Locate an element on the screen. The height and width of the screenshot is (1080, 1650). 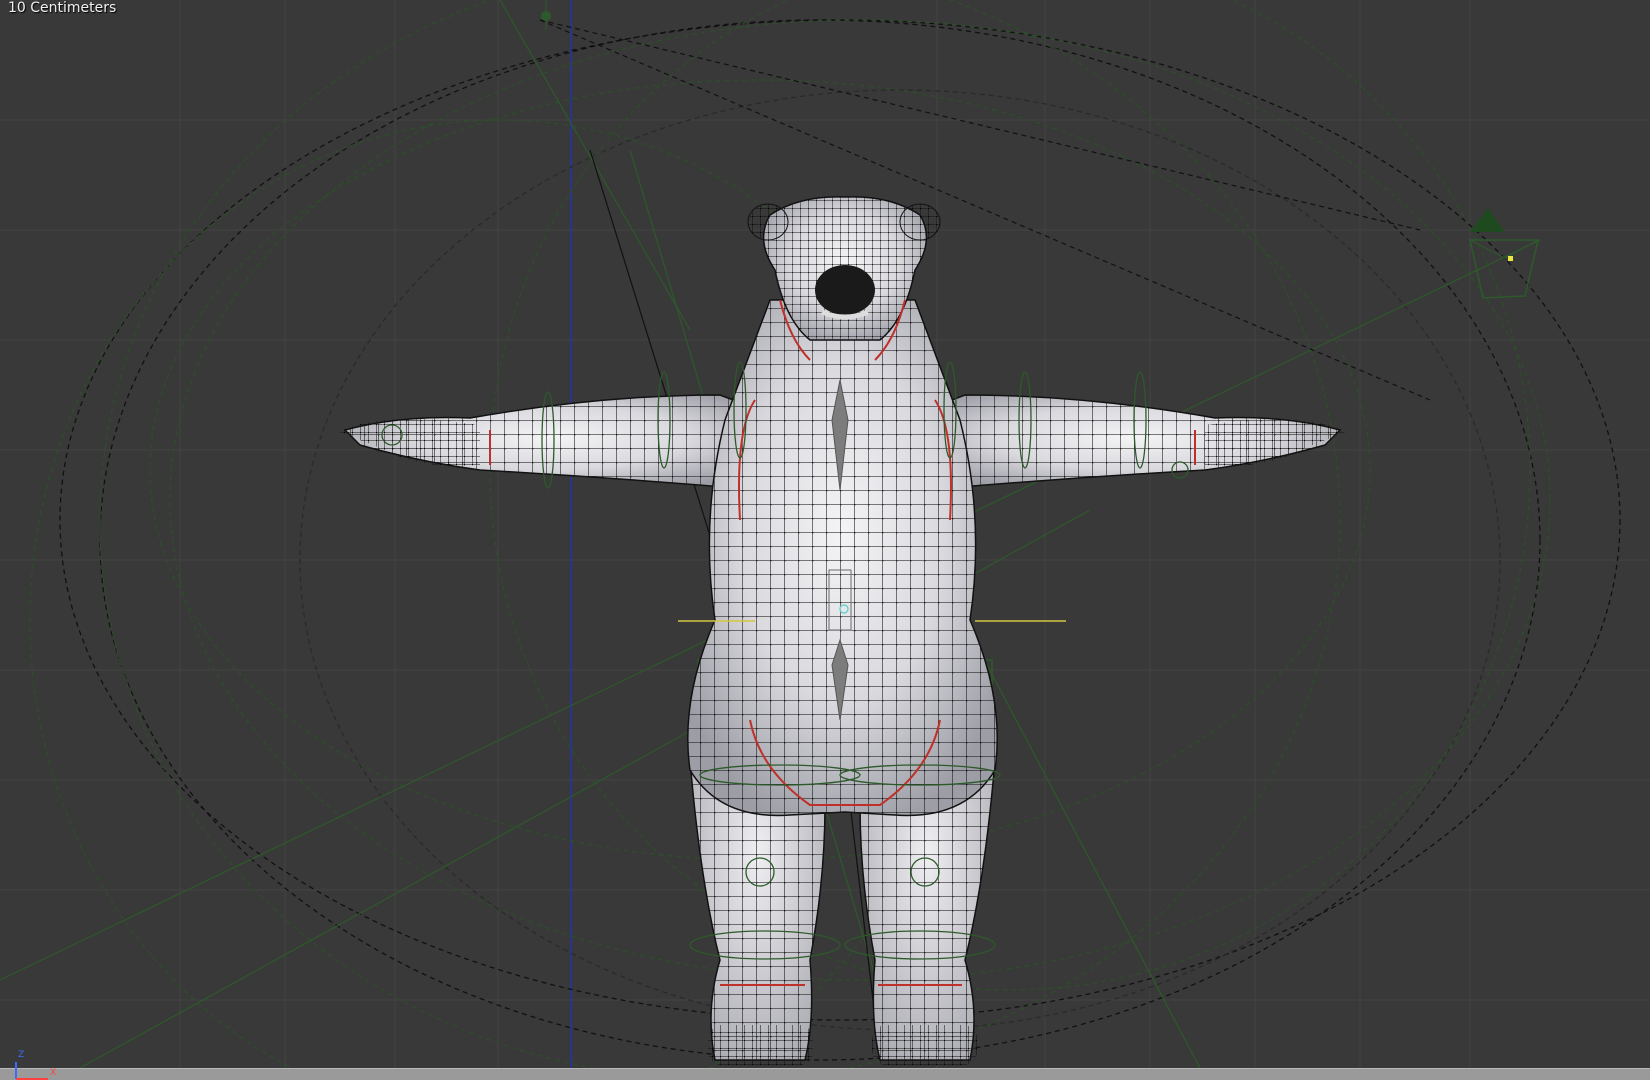
axis-gizmo: Z X is located at coordinates (33, 1061).